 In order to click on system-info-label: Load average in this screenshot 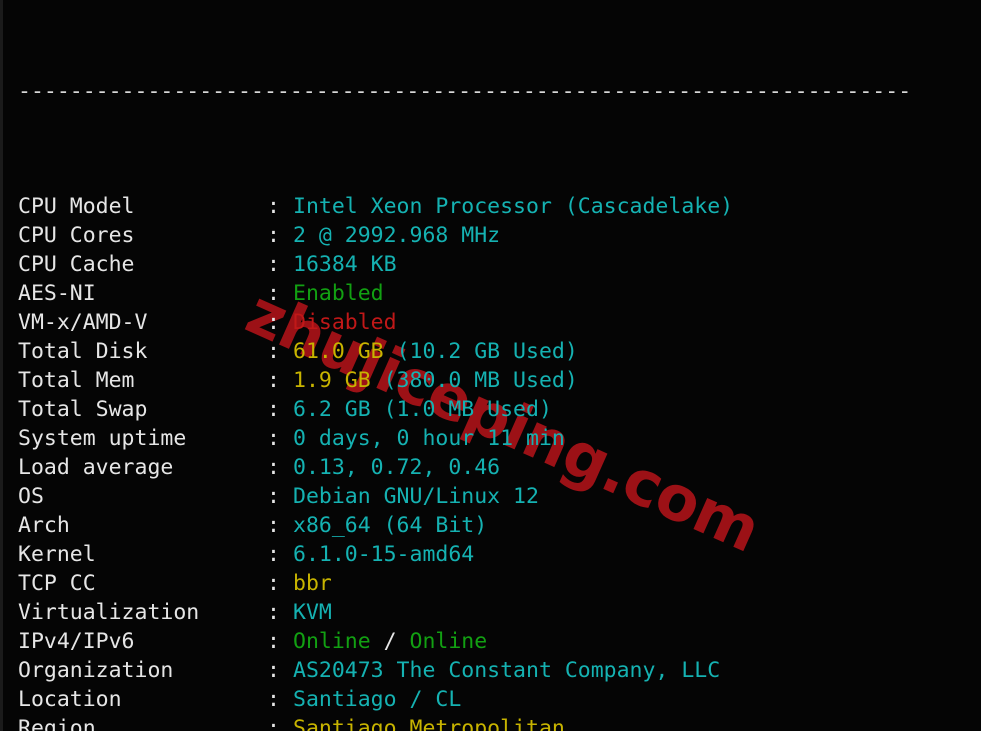, I will do `click(96, 467)`.